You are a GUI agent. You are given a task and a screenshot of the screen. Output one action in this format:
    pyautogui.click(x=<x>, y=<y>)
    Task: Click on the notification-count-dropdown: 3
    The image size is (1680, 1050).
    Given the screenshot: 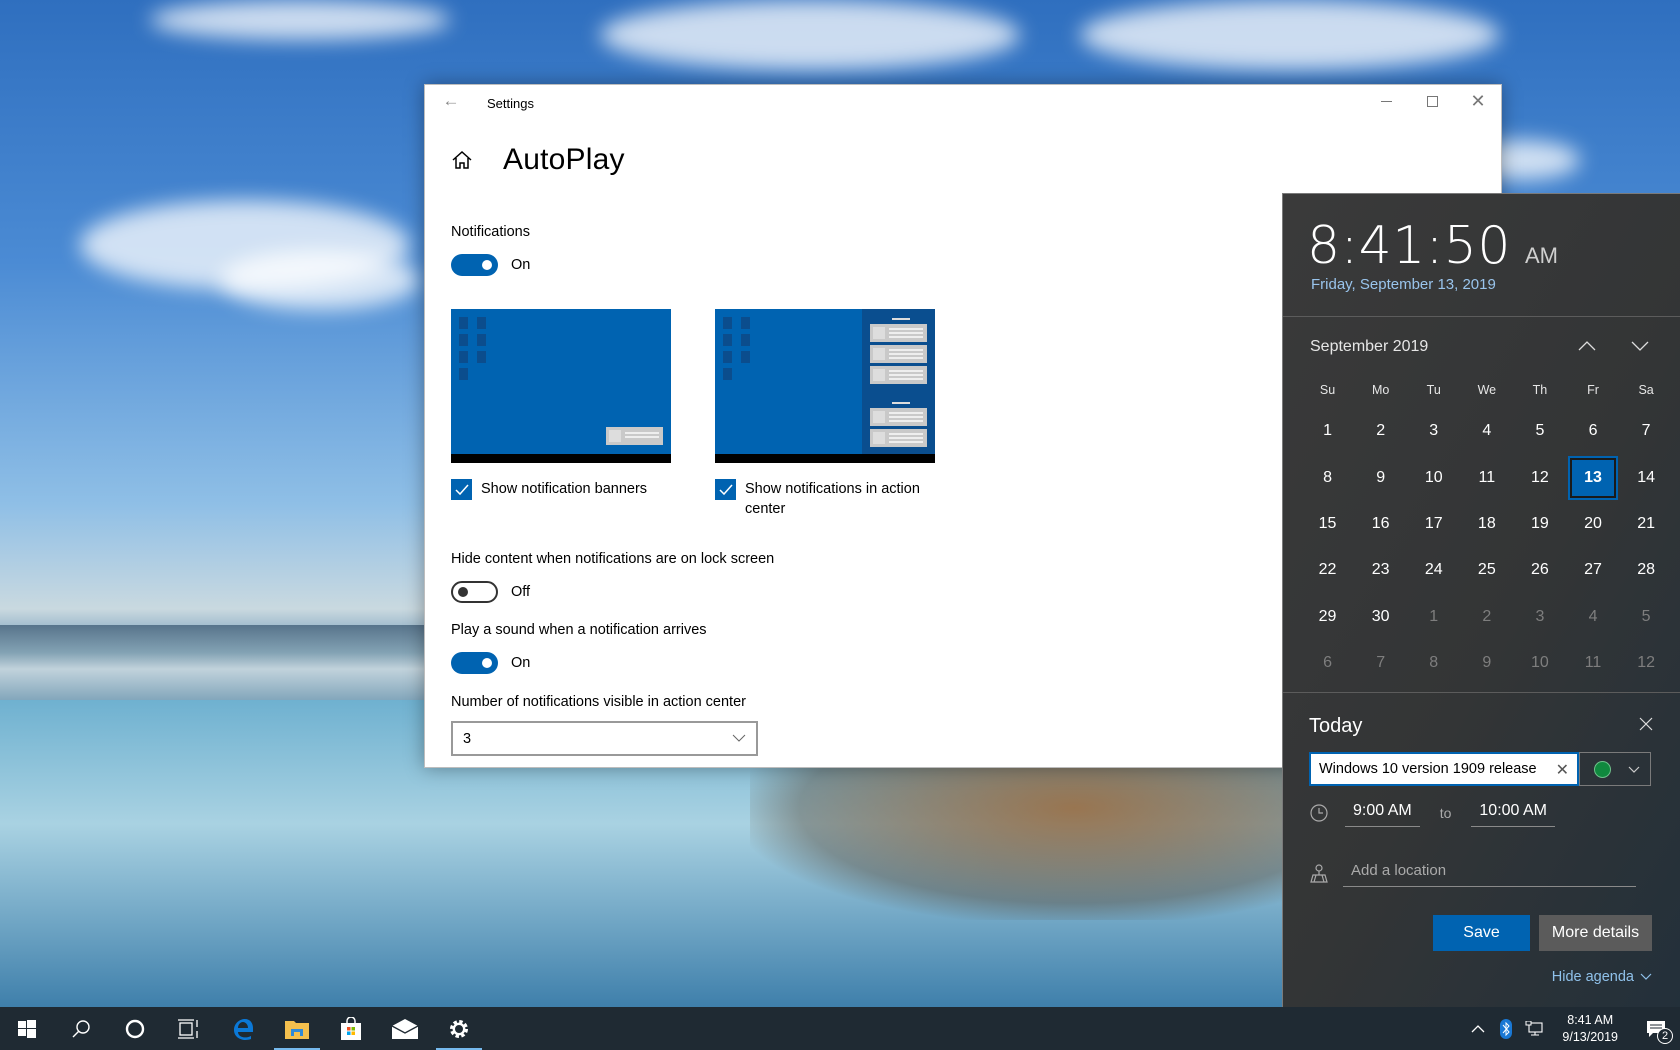 What is the action you would take?
    pyautogui.click(x=604, y=738)
    